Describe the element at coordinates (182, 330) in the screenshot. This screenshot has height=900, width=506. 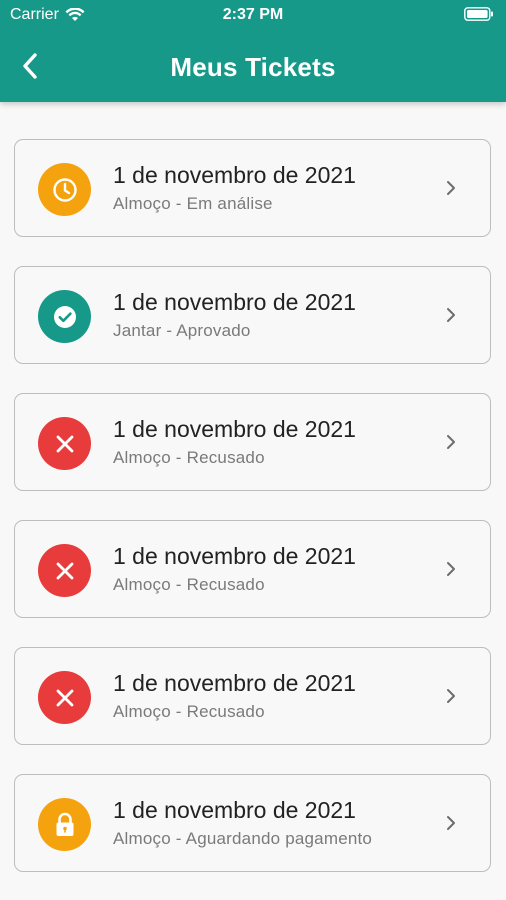
I see `ticket-subtitle: Jantar - Aprovado` at that location.